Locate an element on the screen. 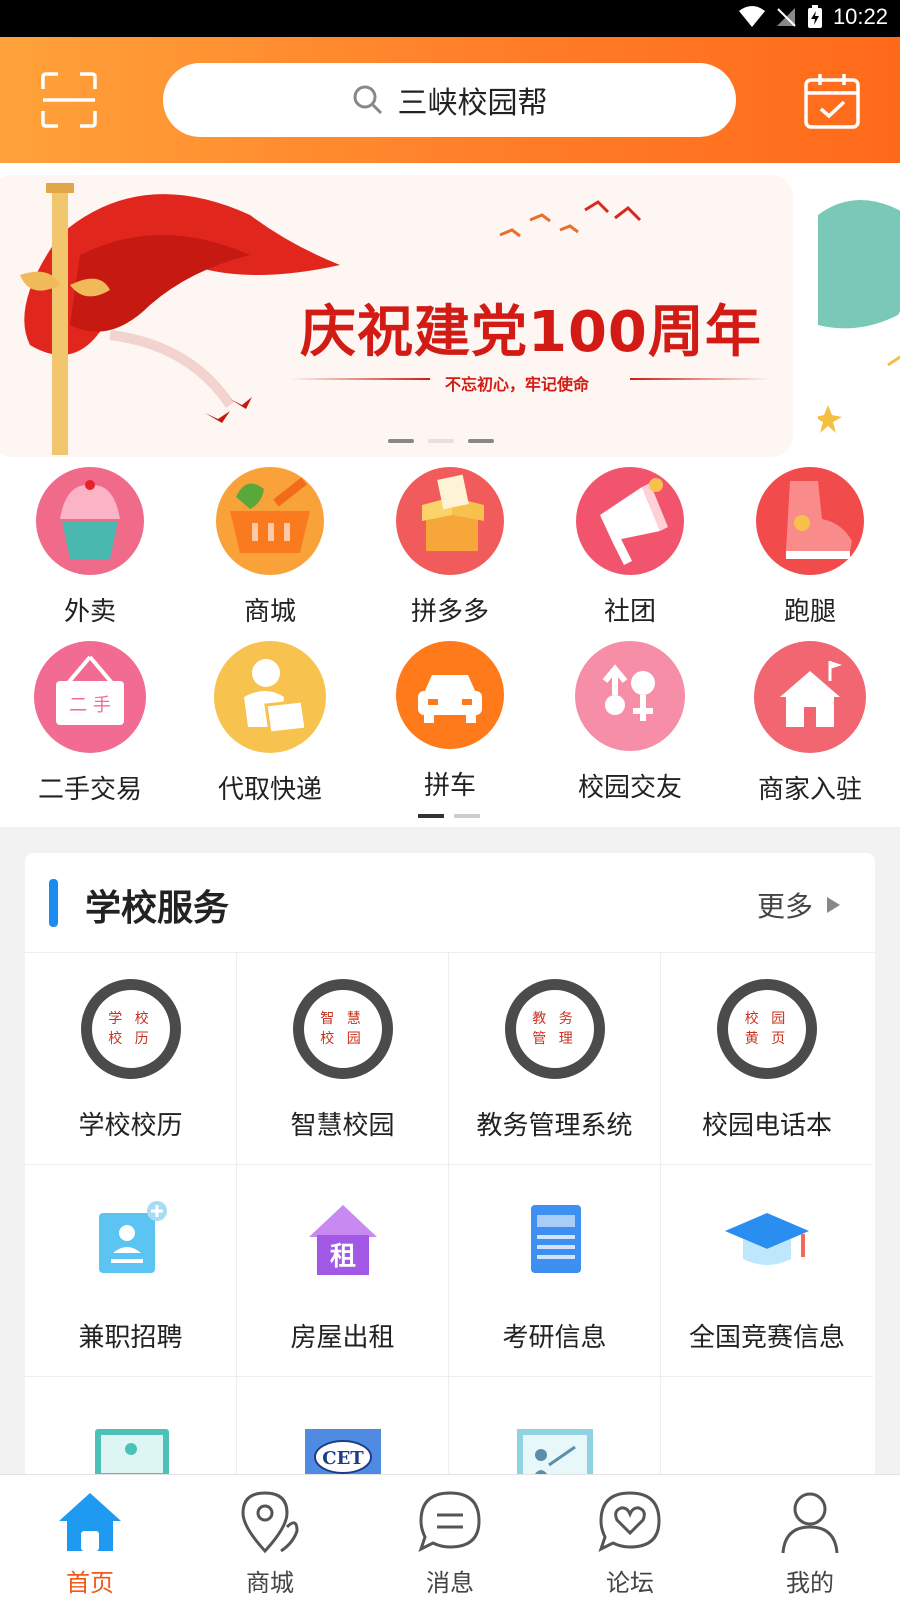  tab-messages: 消息 is located at coordinates (450, 1537).